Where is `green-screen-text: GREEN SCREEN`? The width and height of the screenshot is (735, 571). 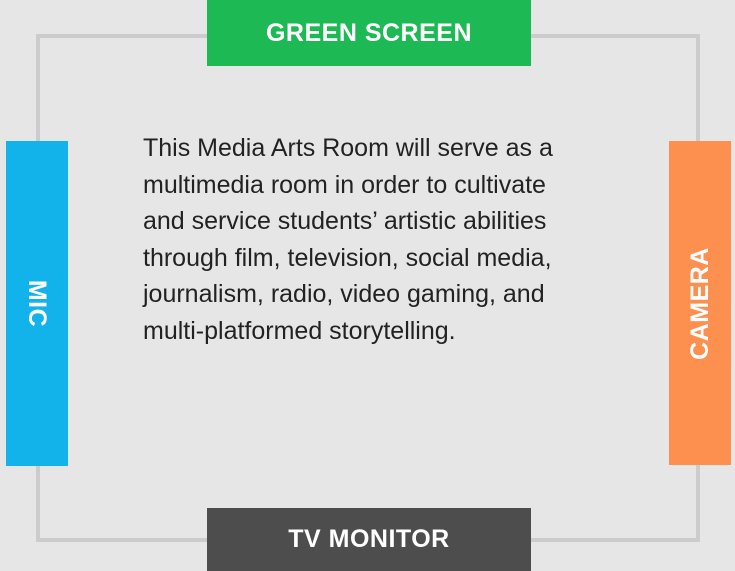
green-screen-text: GREEN SCREEN is located at coordinates (369, 32).